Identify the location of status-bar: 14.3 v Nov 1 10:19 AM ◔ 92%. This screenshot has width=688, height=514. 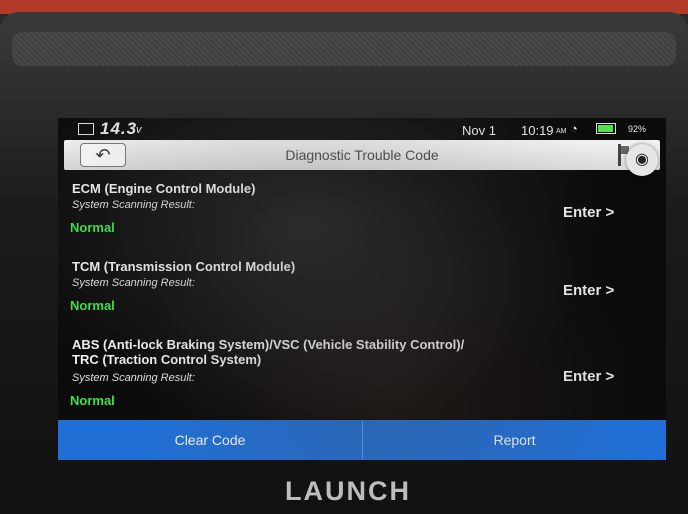
(362, 129).